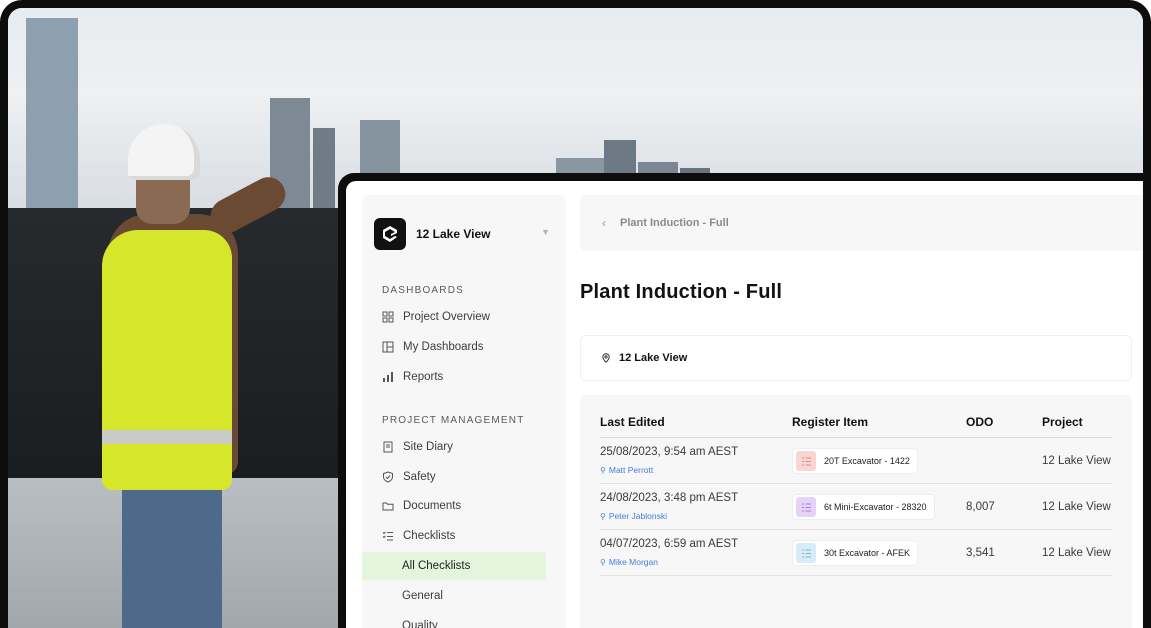  Describe the element at coordinates (443, 347) in the screenshot. I see `sidebar-item-label: My Dashboards` at that location.